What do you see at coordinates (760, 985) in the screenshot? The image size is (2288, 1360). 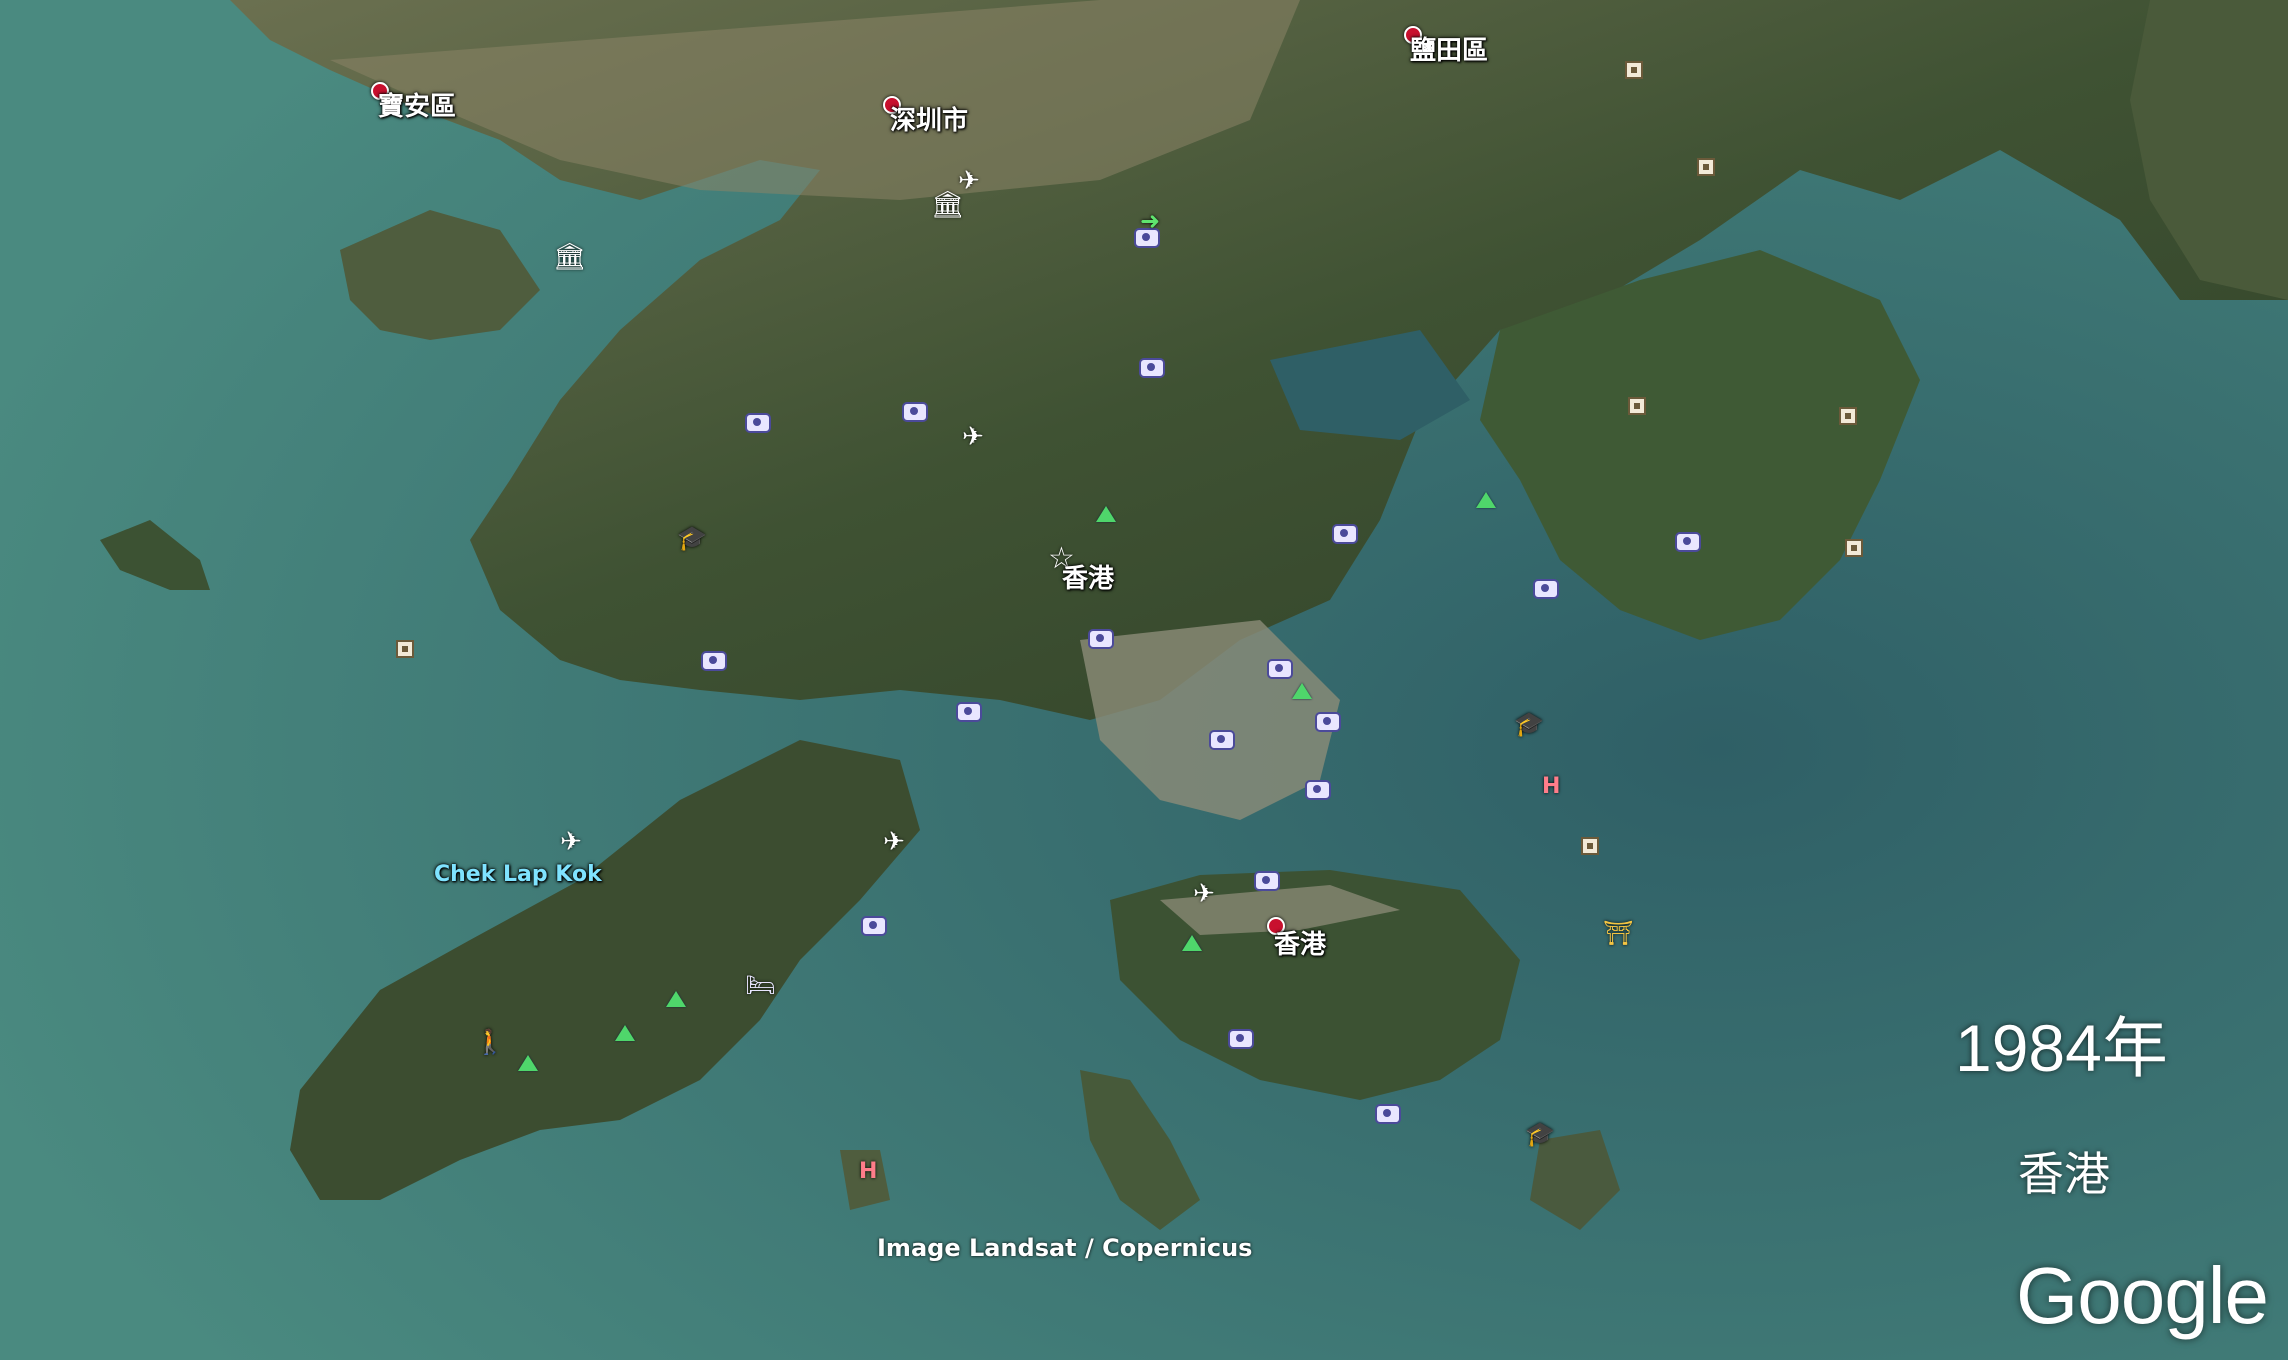 I see `hotel-icon: 🛏` at bounding box center [760, 985].